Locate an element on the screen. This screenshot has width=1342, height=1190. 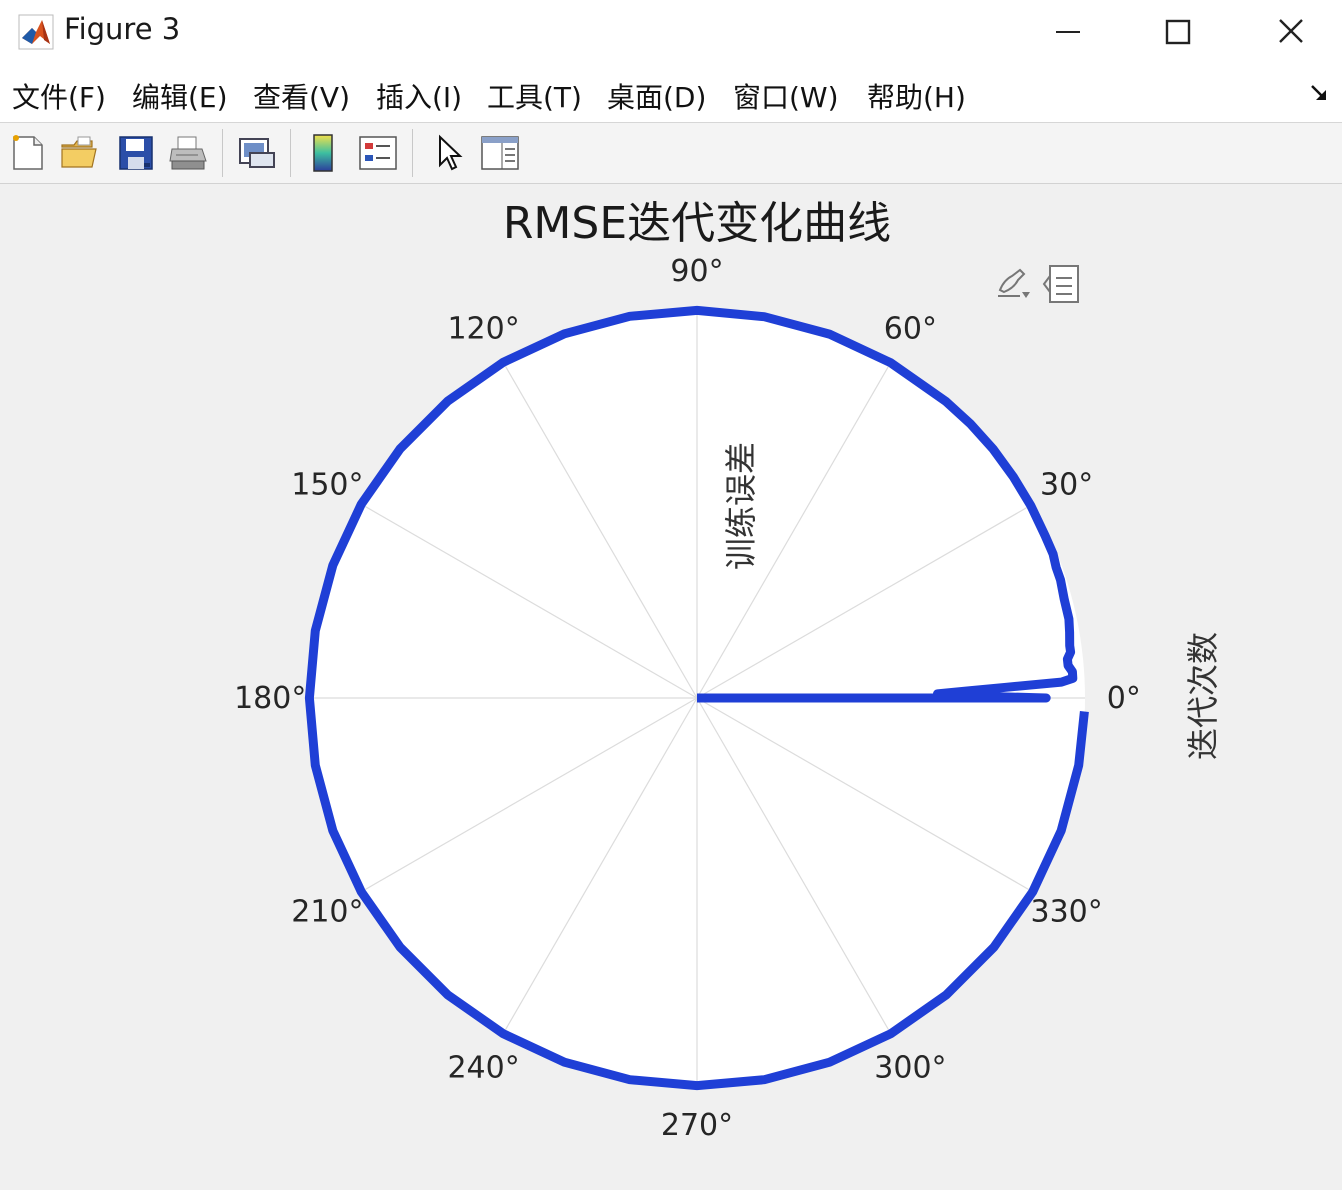
theta-tick-label: 30° is located at coordinates (1066, 485).